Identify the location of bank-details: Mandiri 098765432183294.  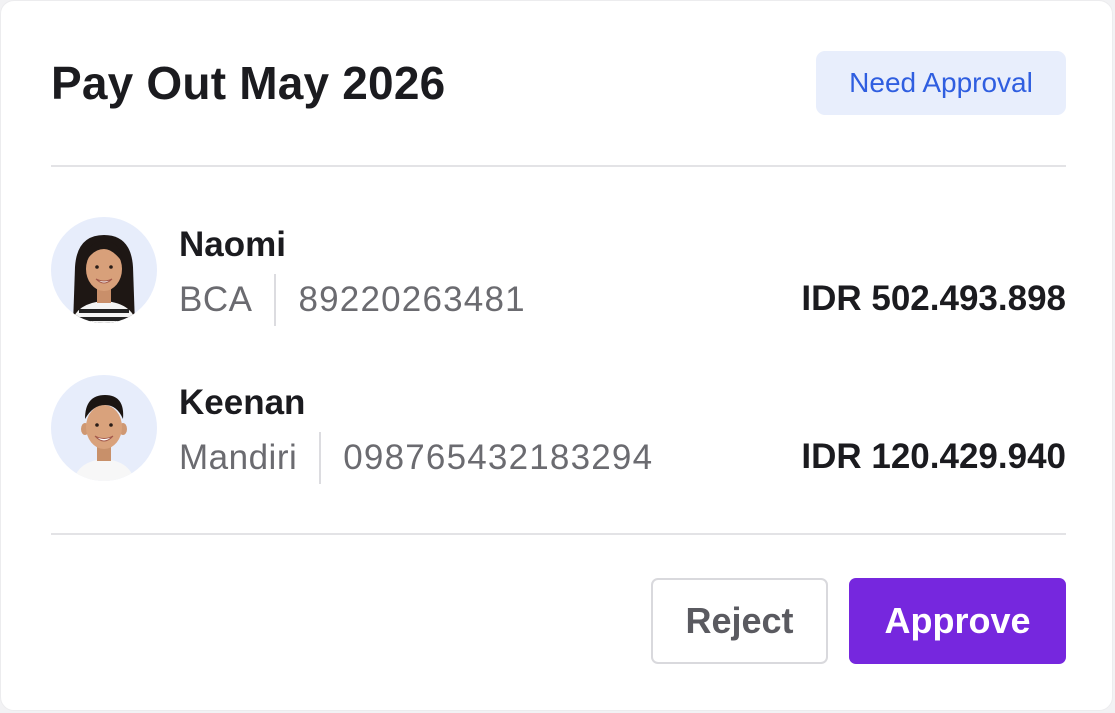
(416, 458).